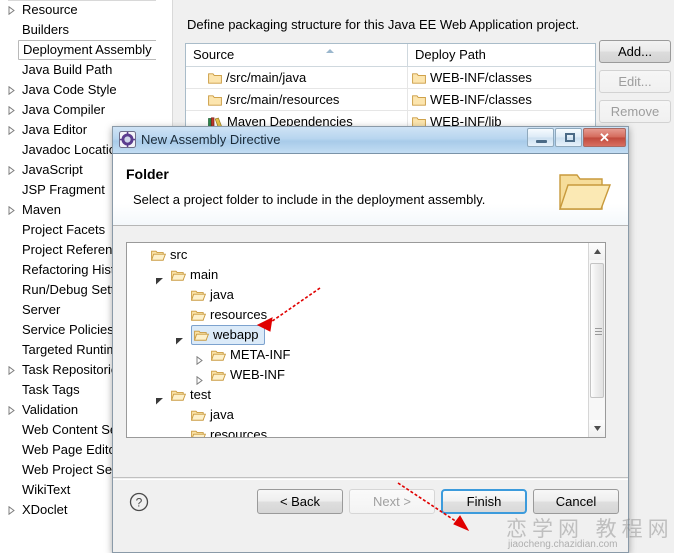 This screenshot has height=553, width=674. I want to click on table-header-row: Source Deploy Path, so click(390, 55).